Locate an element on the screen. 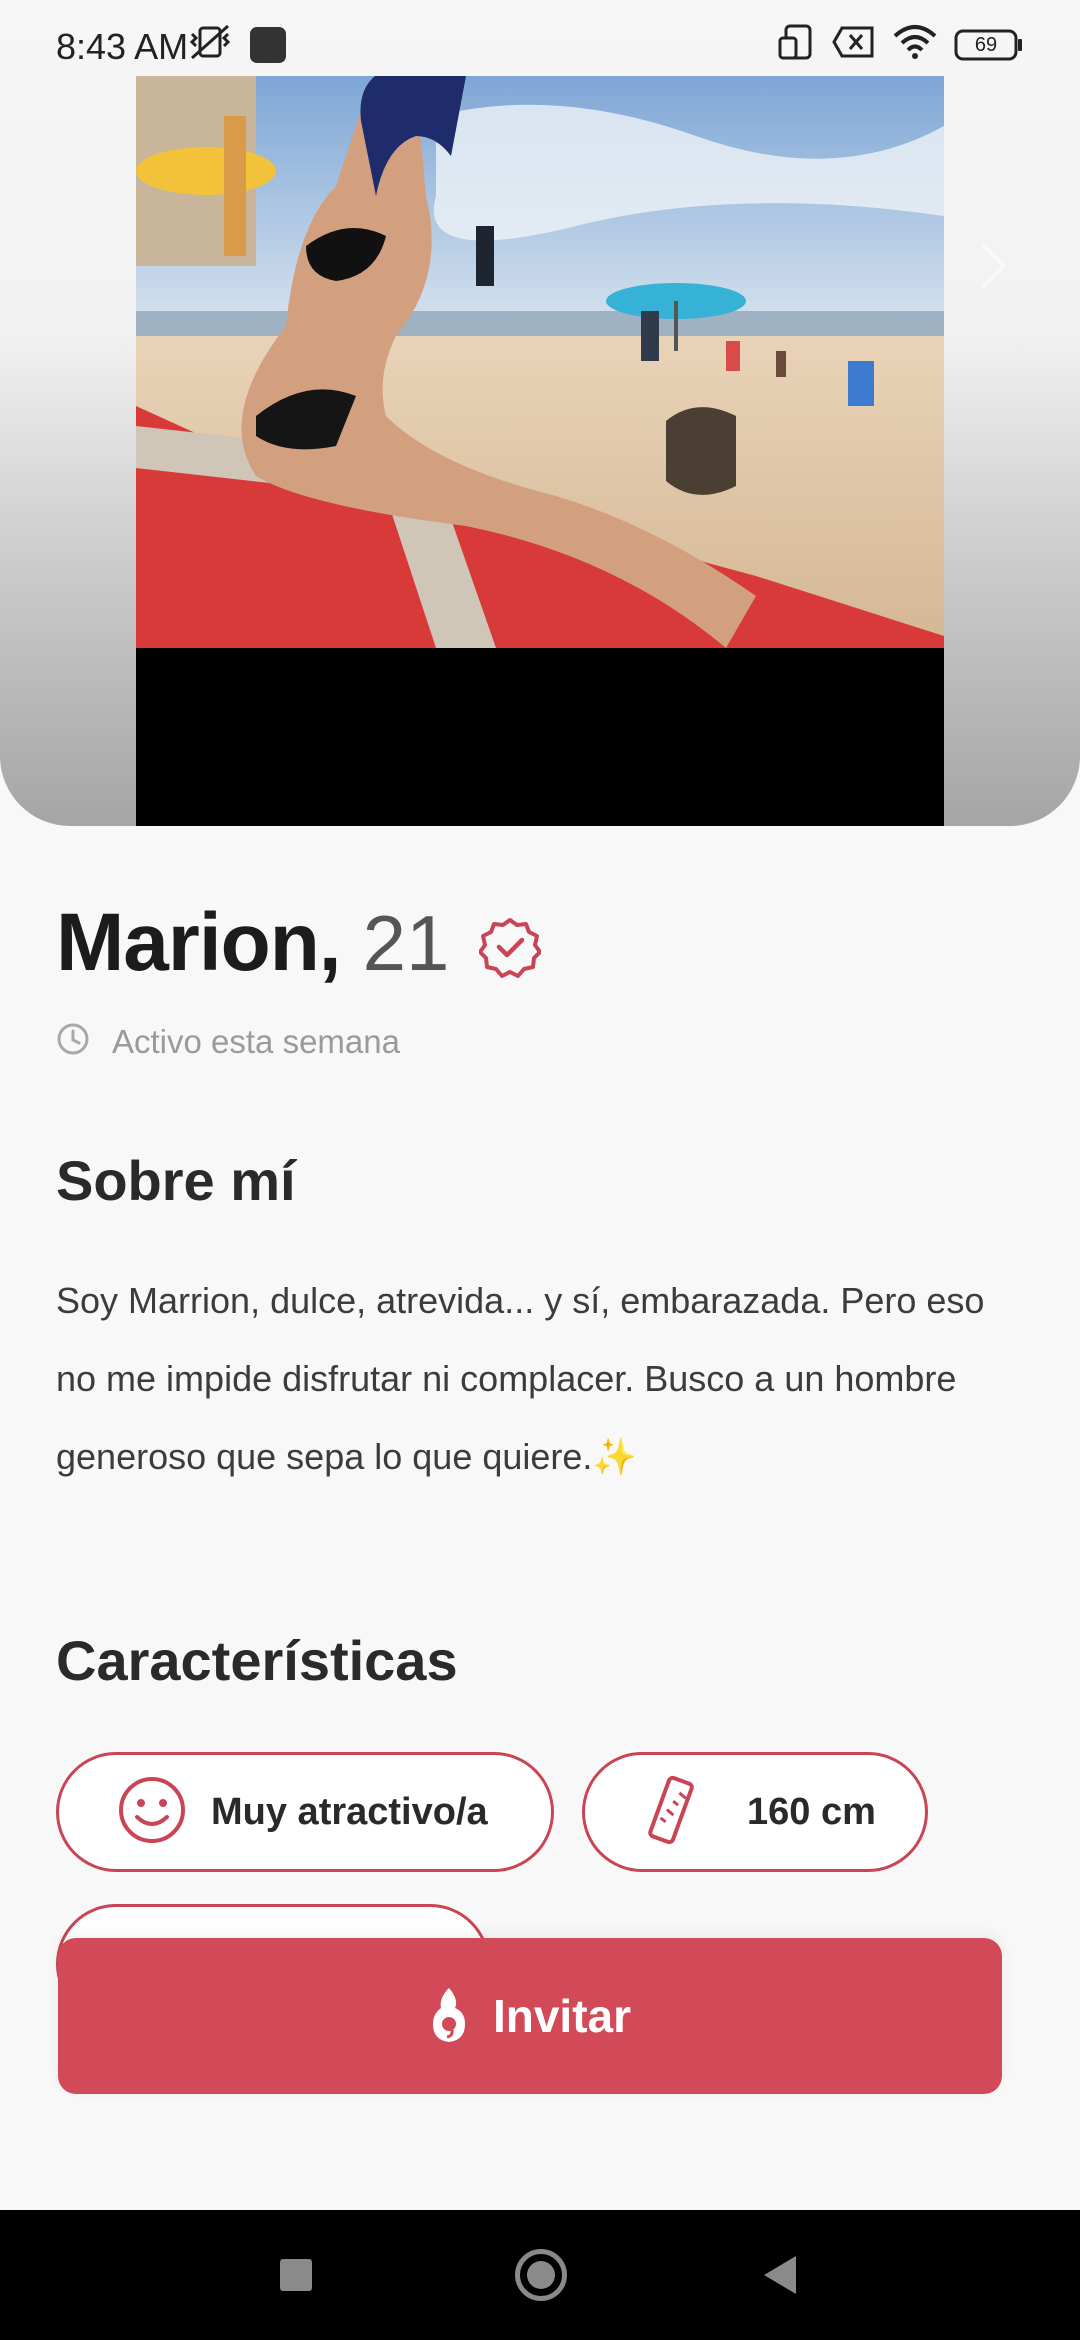 The width and height of the screenshot is (1080, 2340). status-bar: 8:43 AM 69 is located at coordinates (540, 48).